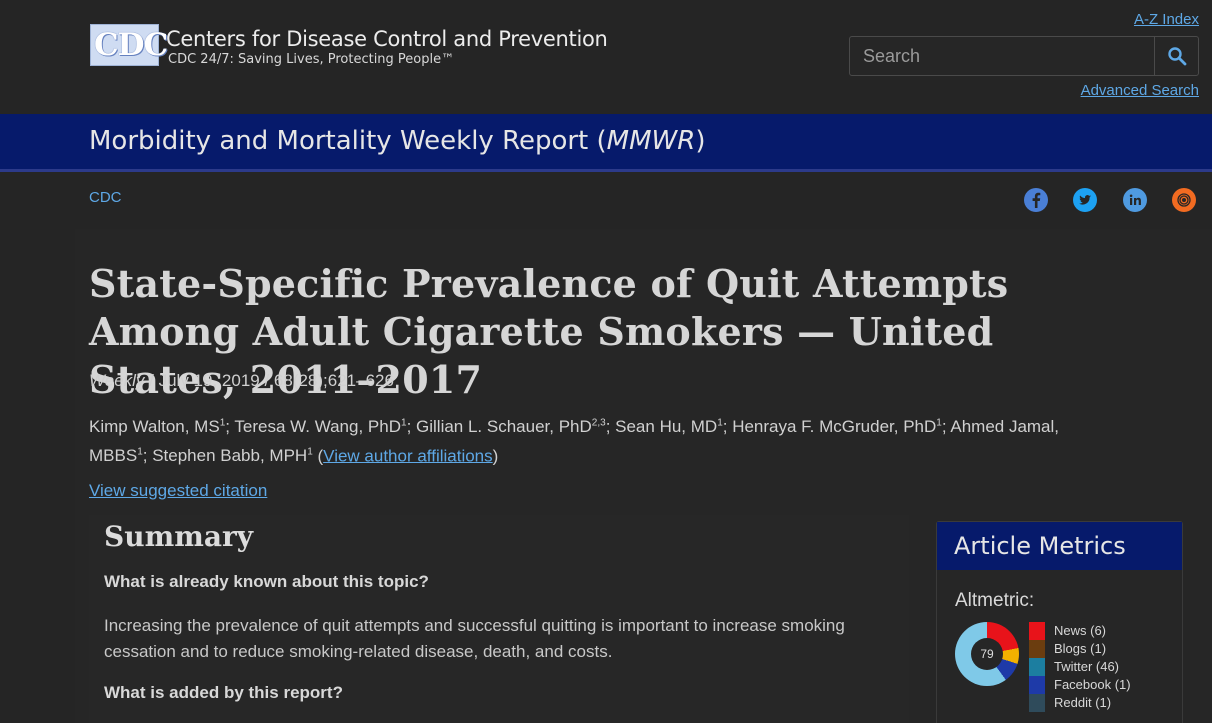 This screenshot has width=1212, height=723. What do you see at coordinates (1086, 666) in the screenshot?
I see `altmetric-source-label: Twitter (46)` at bounding box center [1086, 666].